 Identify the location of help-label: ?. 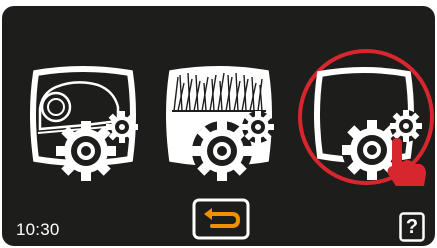
(412, 227).